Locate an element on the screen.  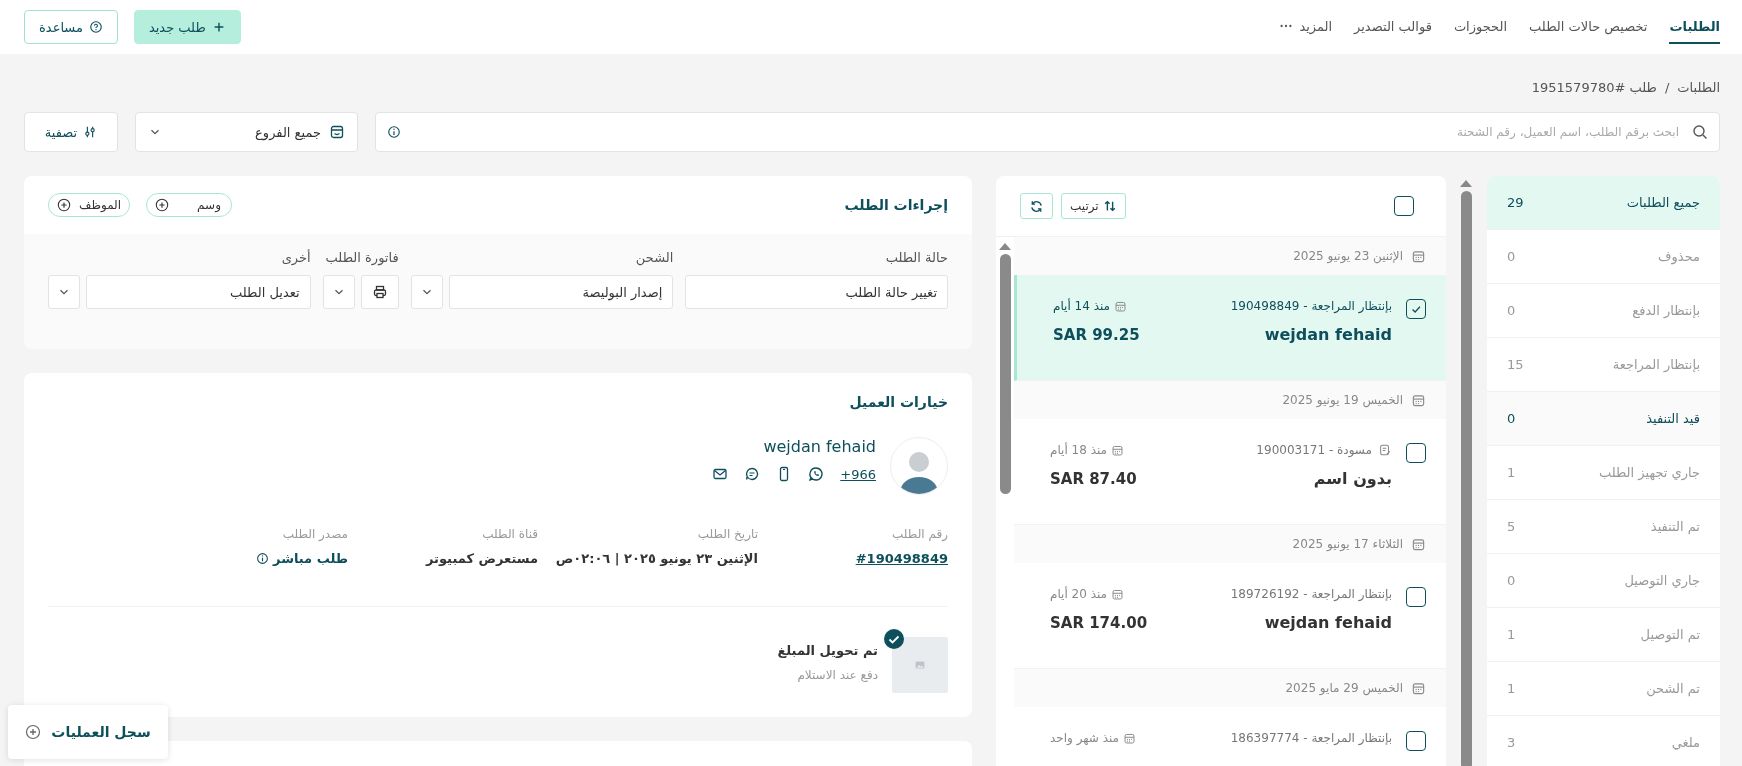
status-label: بإنتظار الدفع is located at coordinates (1666, 310).